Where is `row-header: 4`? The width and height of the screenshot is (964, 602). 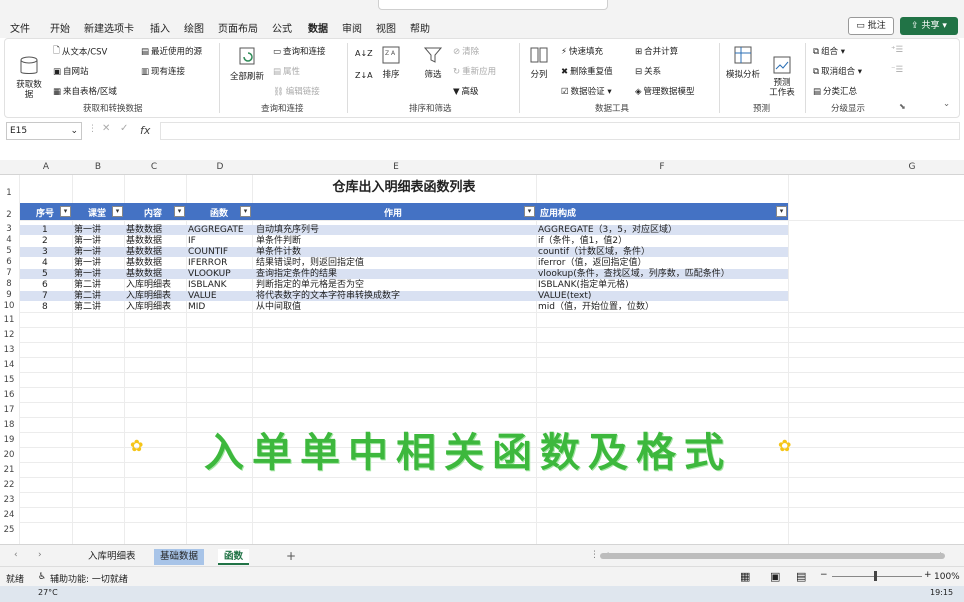 row-header: 4 is located at coordinates (9, 240).